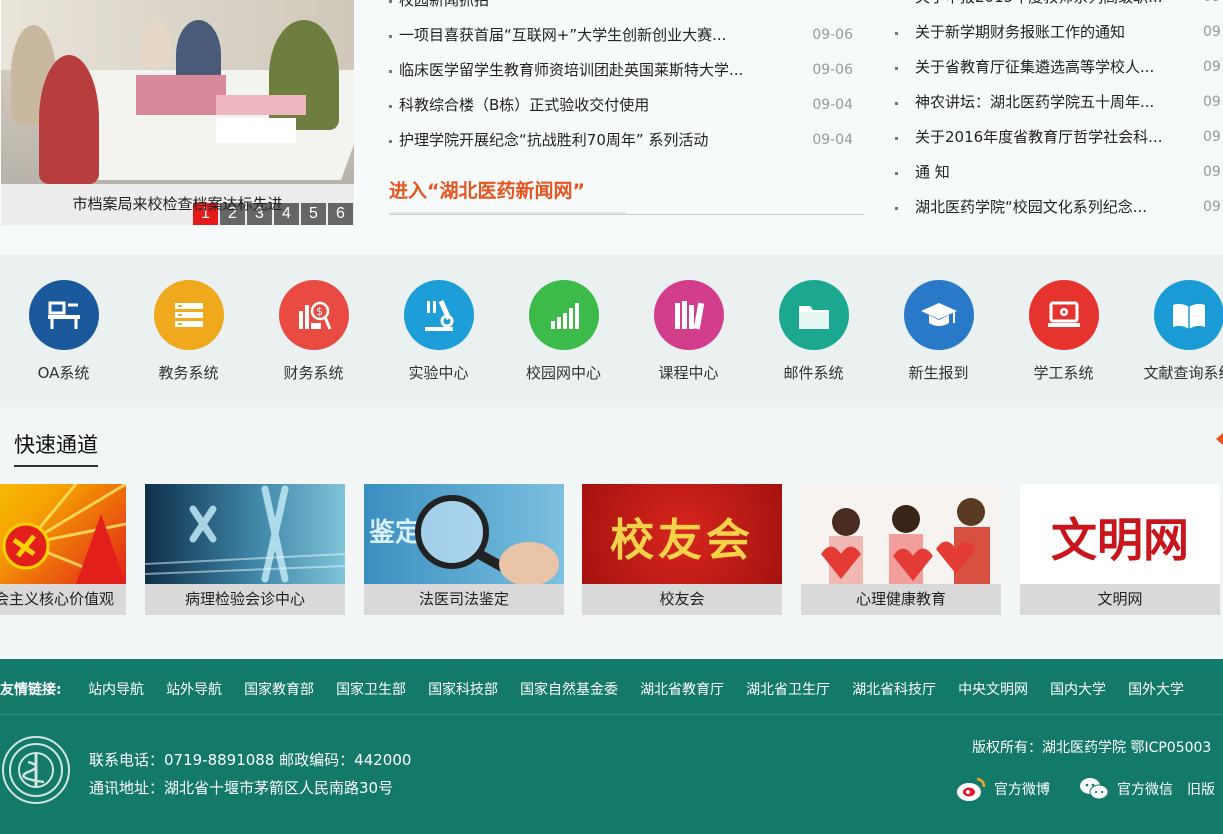 Image resolution: width=1223 pixels, height=834 pixels. I want to click on system-folder: 邮件系统, so click(813, 331).